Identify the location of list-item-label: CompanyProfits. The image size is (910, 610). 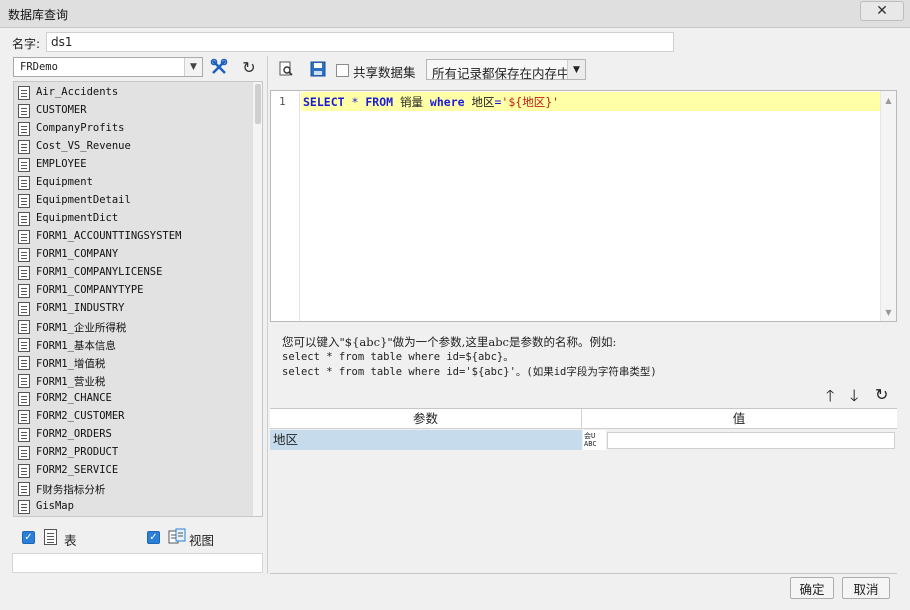
(80, 128).